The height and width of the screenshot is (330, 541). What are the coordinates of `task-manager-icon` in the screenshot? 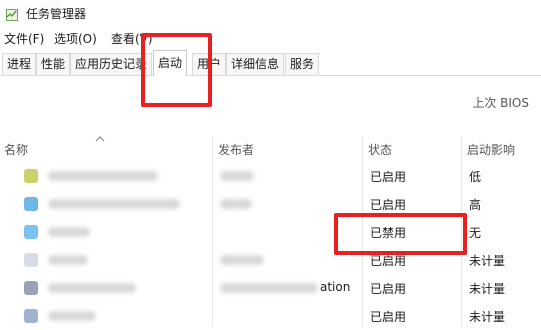 It's located at (12, 13).